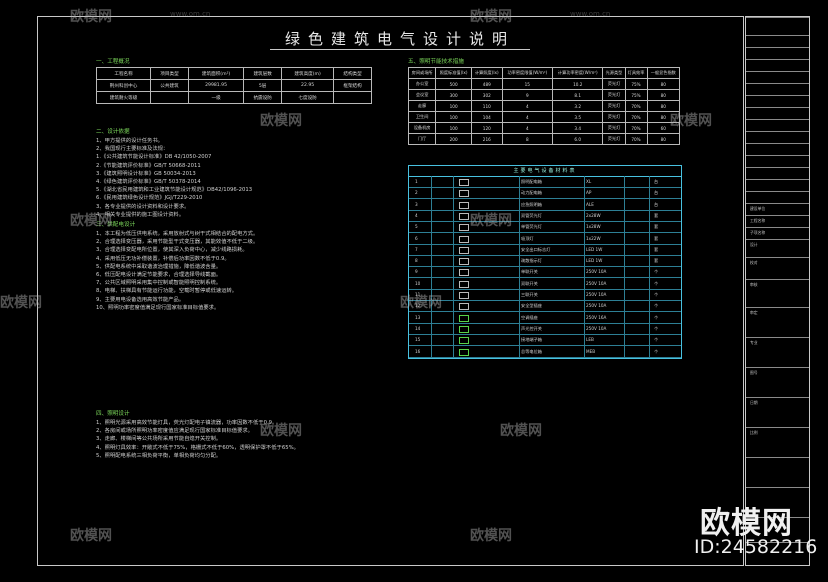  I want to click on legend-cell: ALE, so click(590, 204).